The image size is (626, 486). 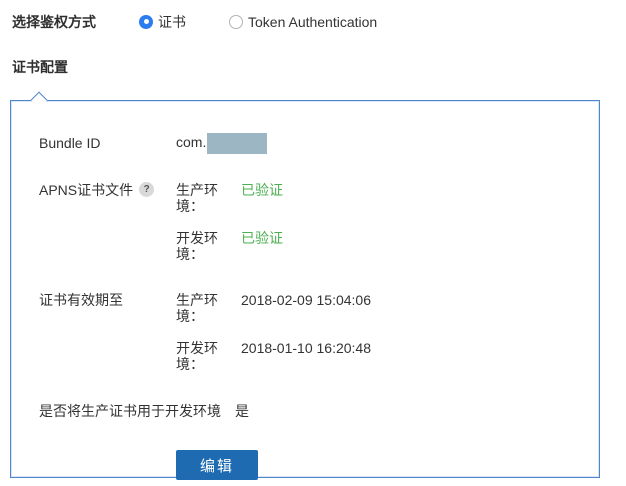 I want to click on auth-method-row: 选择鉴权方式 证书 Token Authentication, so click(x=313, y=15).